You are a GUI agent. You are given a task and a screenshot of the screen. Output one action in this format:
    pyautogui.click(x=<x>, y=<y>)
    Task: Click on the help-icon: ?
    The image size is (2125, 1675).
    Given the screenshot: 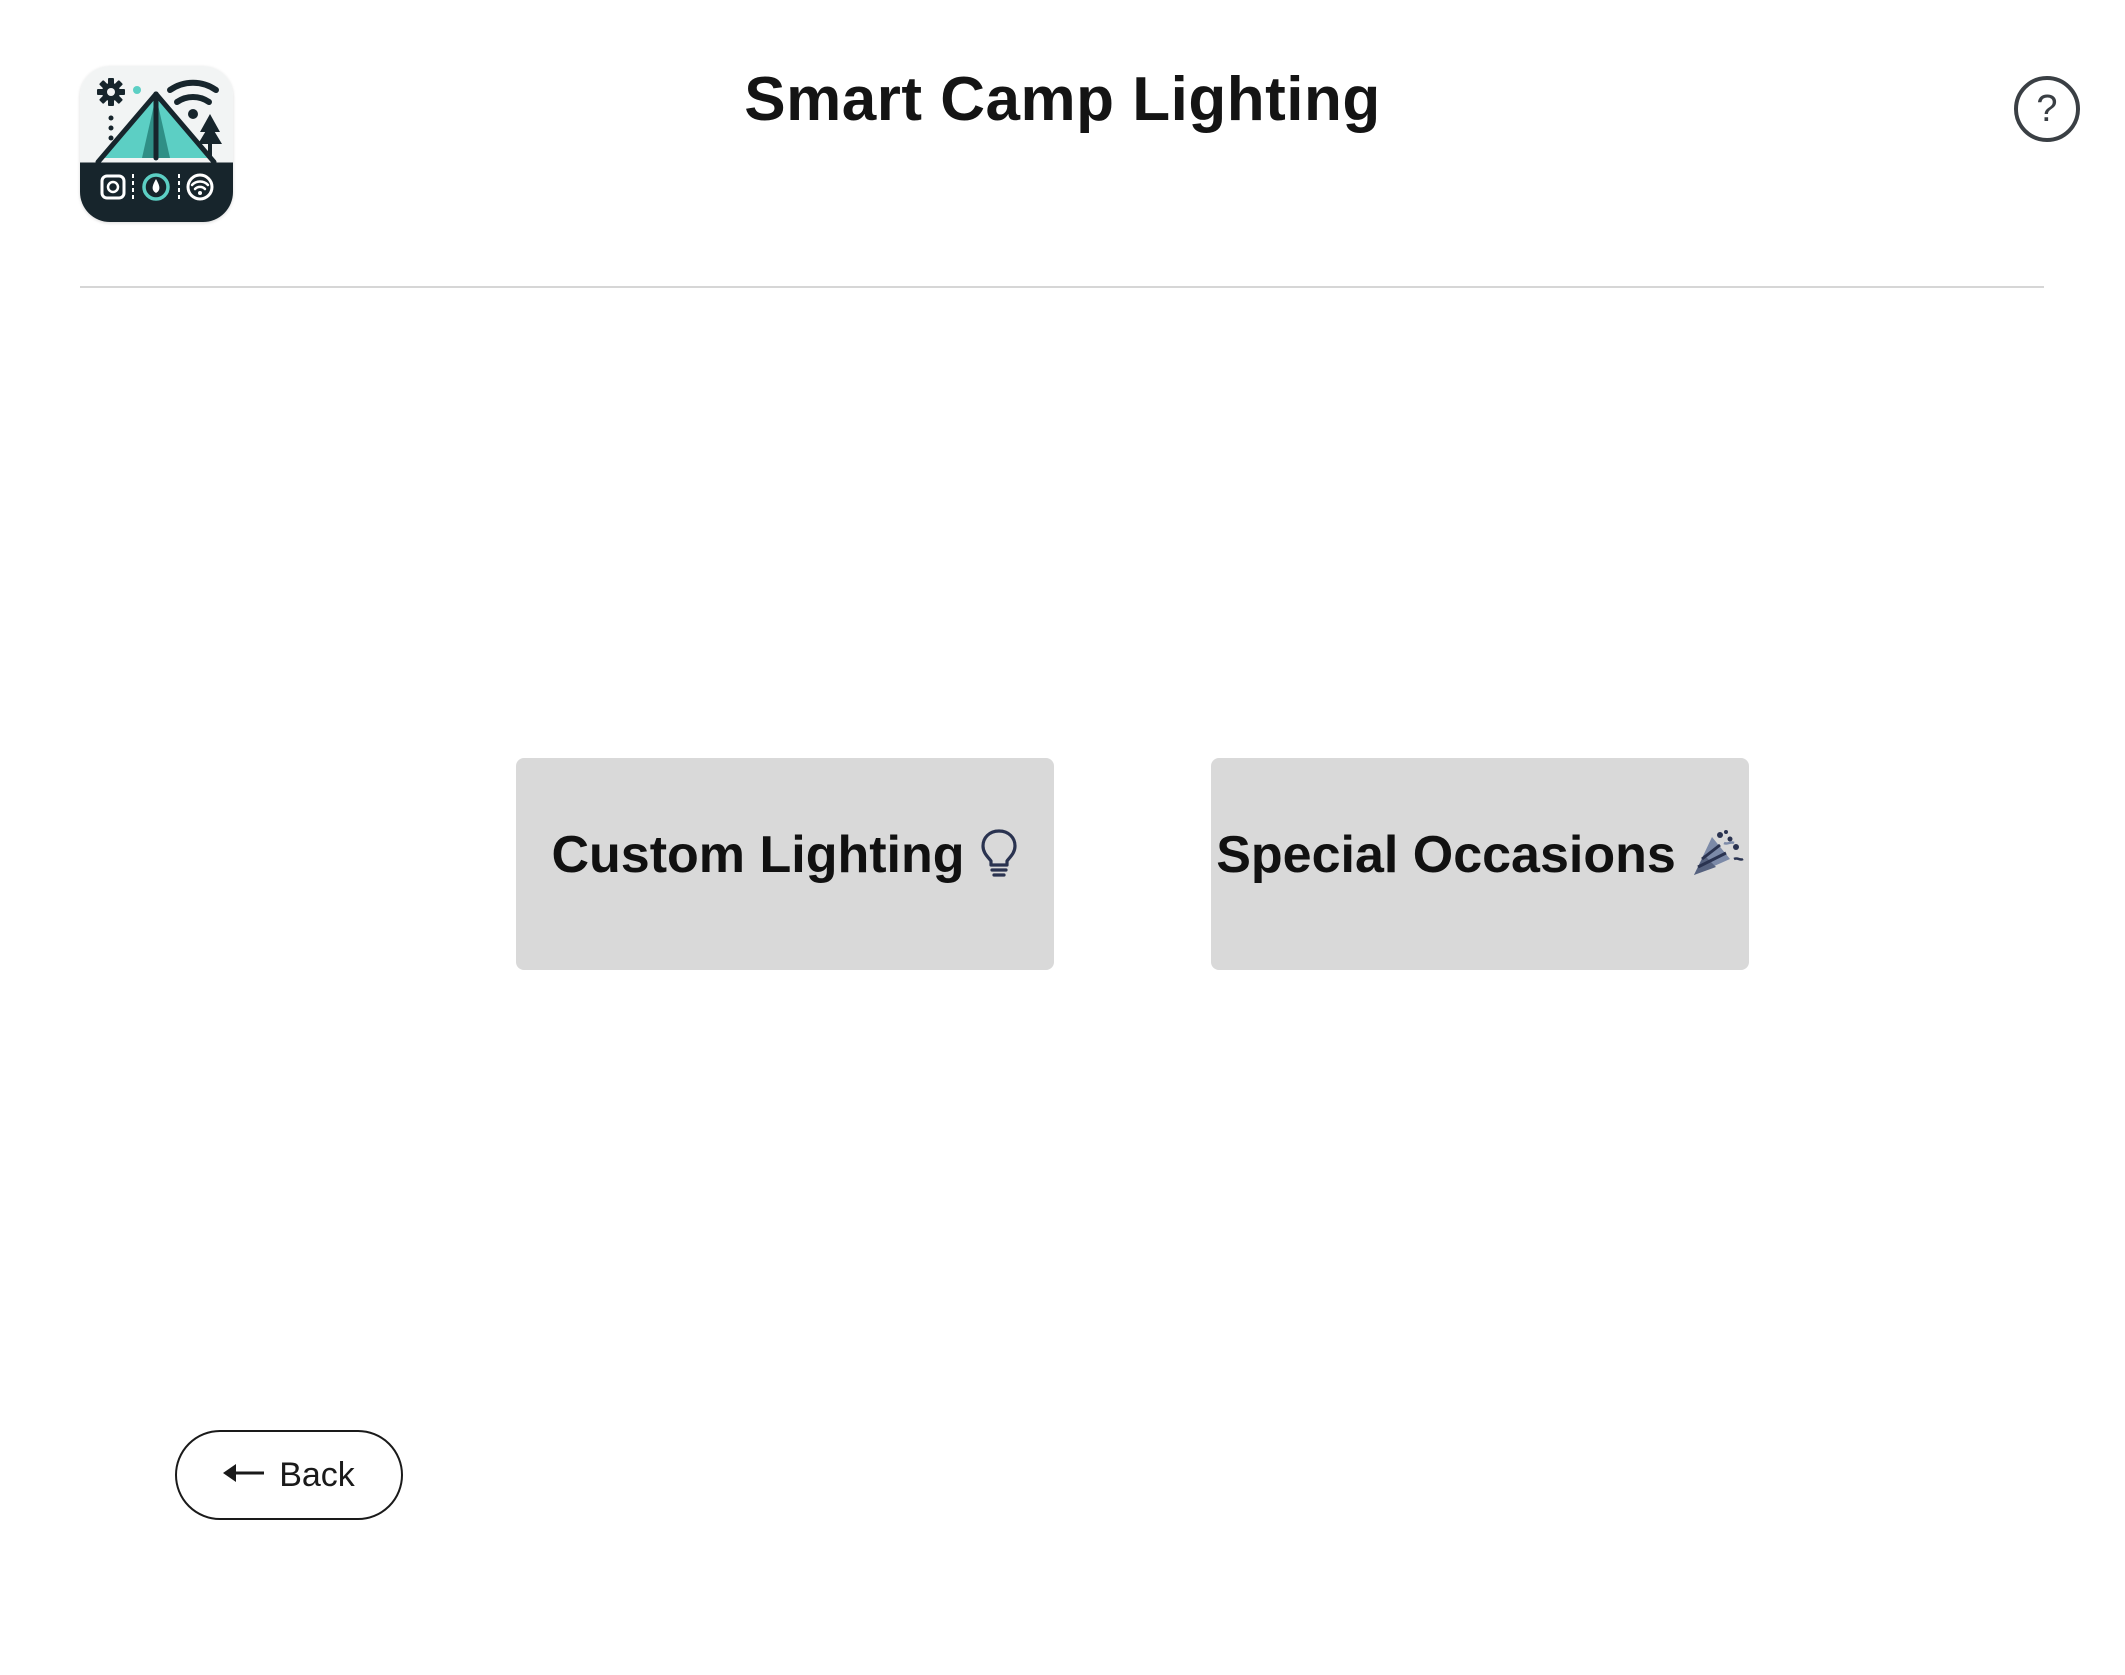 What is the action you would take?
    pyautogui.click(x=2047, y=108)
    